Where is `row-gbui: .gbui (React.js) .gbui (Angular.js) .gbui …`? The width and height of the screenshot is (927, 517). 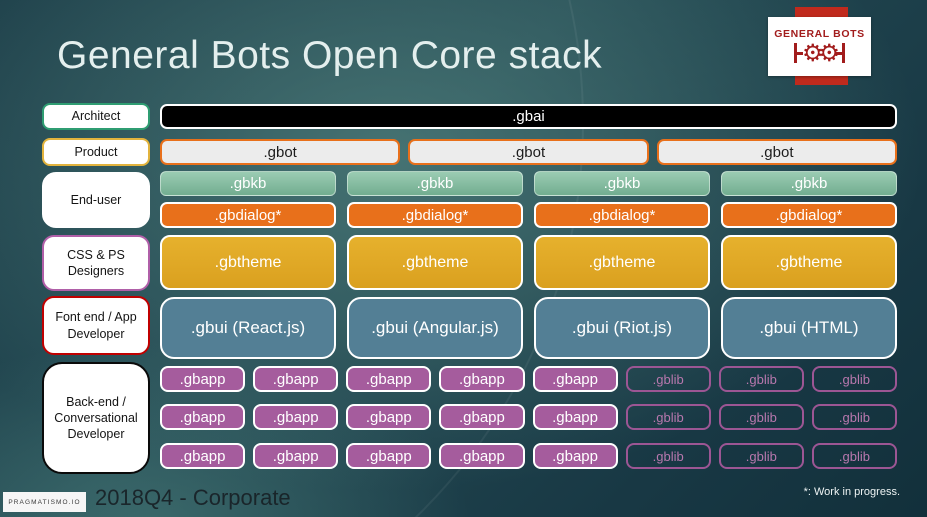 row-gbui: .gbui (React.js) .gbui (Angular.js) .gbui … is located at coordinates (528, 328).